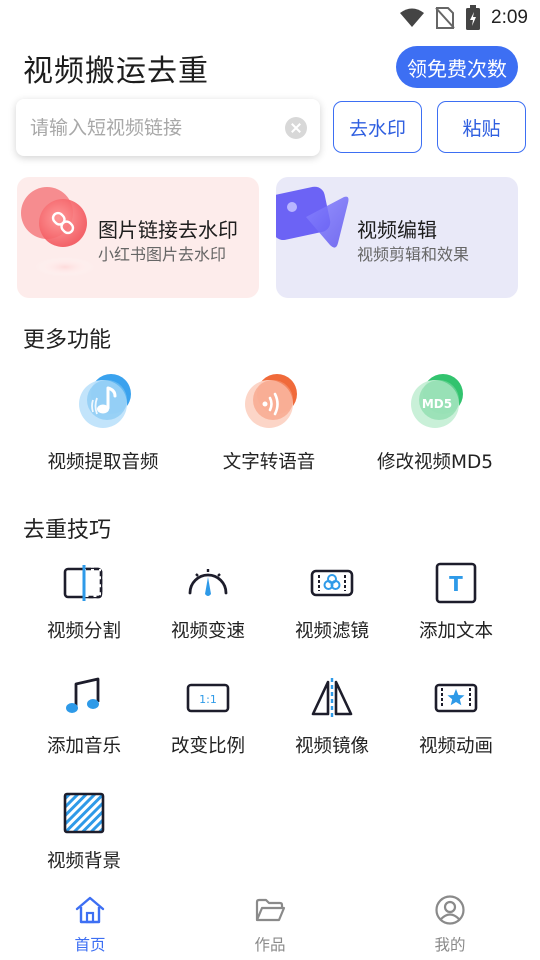 This screenshot has height=960, width=540. I want to click on header: 视频搬运去重 领免费次数, so click(270, 68).